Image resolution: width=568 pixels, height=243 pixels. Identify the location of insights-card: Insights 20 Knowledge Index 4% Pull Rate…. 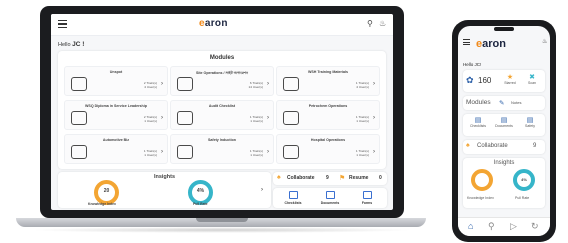
(164, 190).